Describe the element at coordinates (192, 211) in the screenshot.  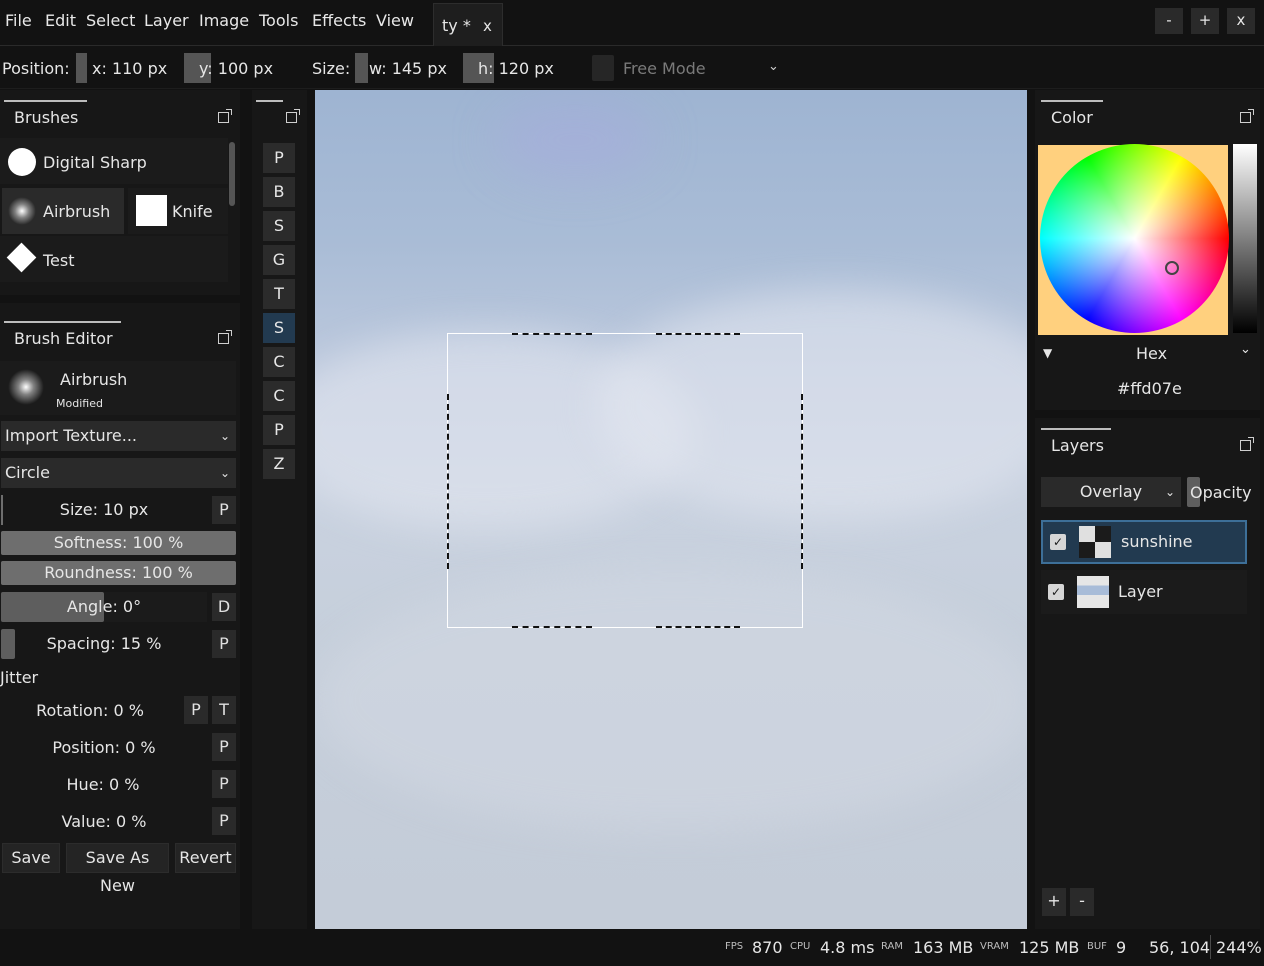
I see `brush-name: Knife` at that location.